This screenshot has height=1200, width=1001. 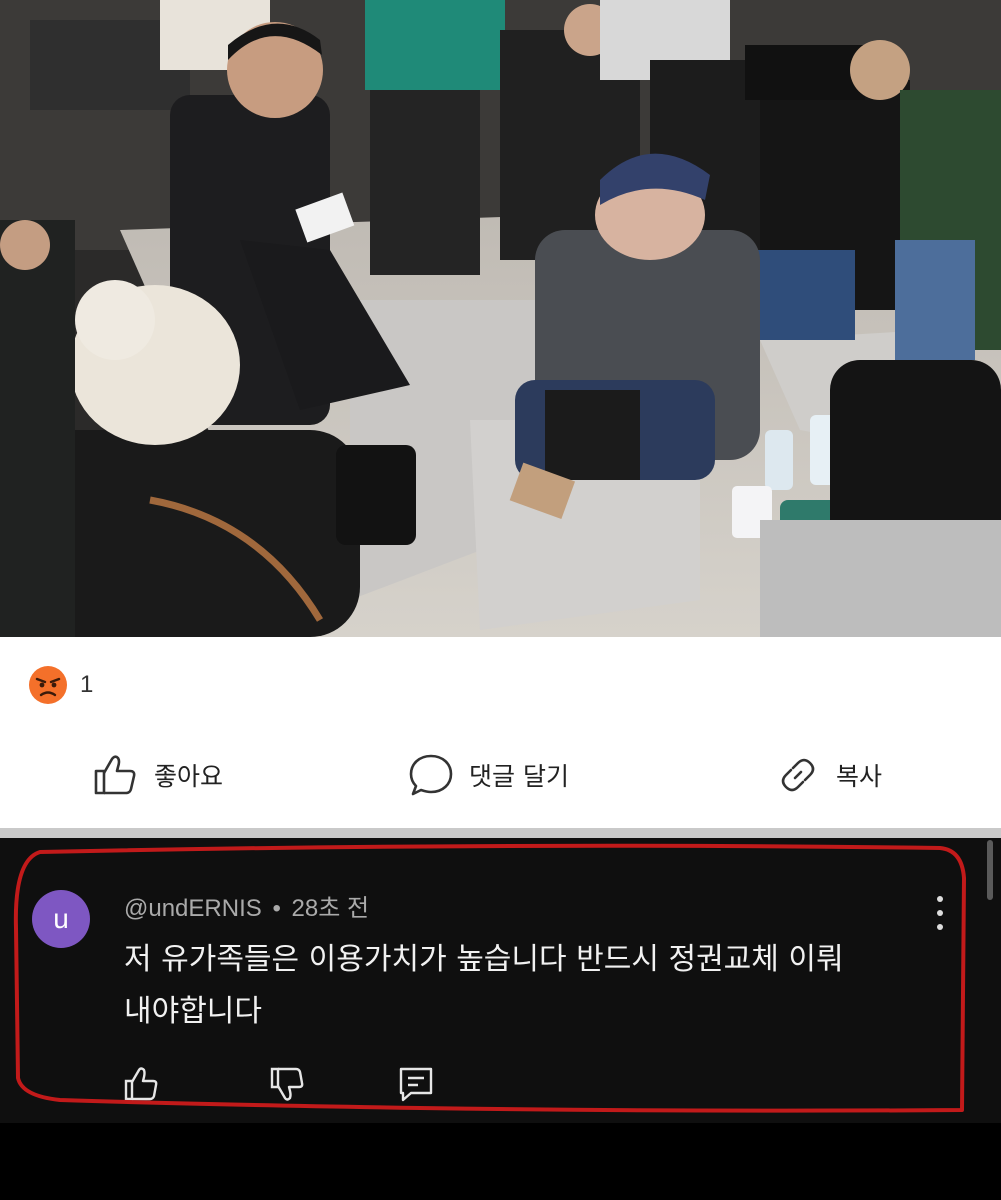 I want to click on post-action-bar: 좋아요 댓글 달기 복사, so click(x=500, y=775).